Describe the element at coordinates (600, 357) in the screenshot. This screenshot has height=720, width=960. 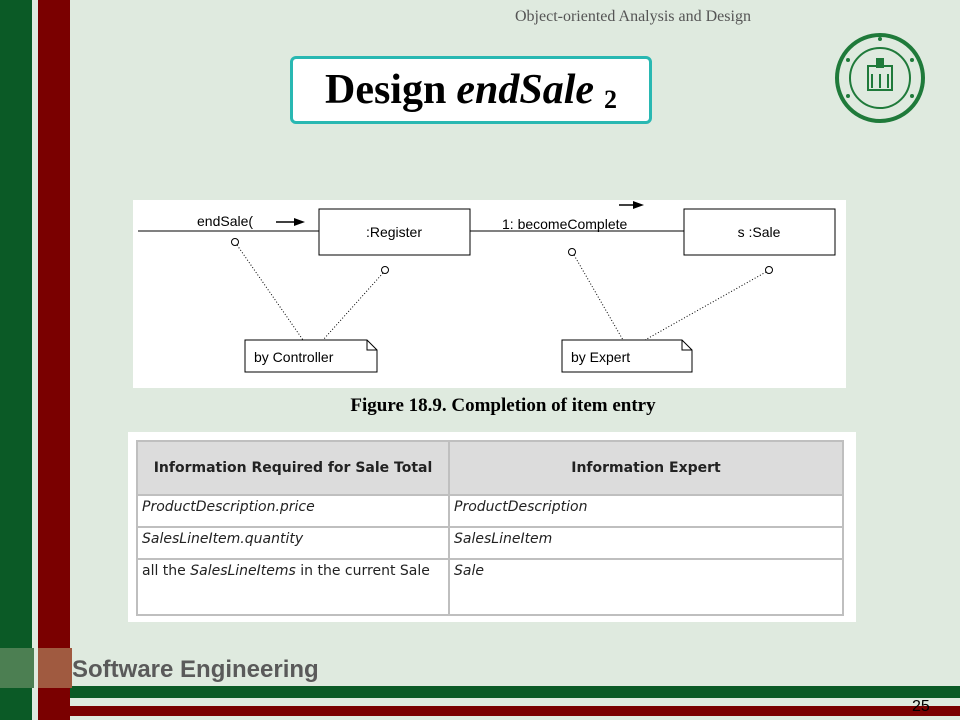
I see `note-expert-label: by Expert` at that location.